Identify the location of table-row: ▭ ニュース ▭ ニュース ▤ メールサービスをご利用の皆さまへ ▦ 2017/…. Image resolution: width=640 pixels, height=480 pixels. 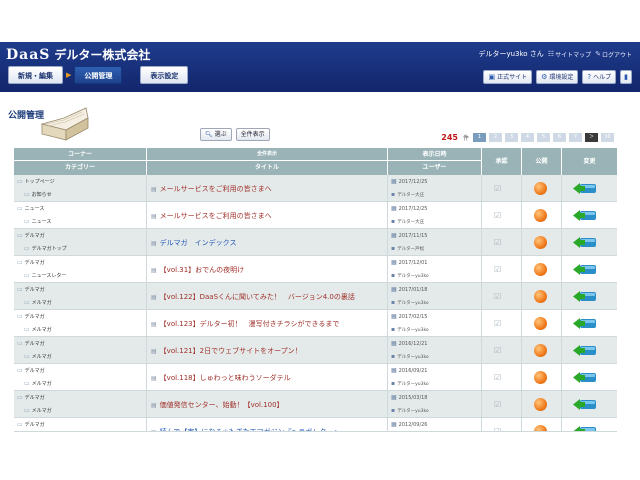
(315, 215).